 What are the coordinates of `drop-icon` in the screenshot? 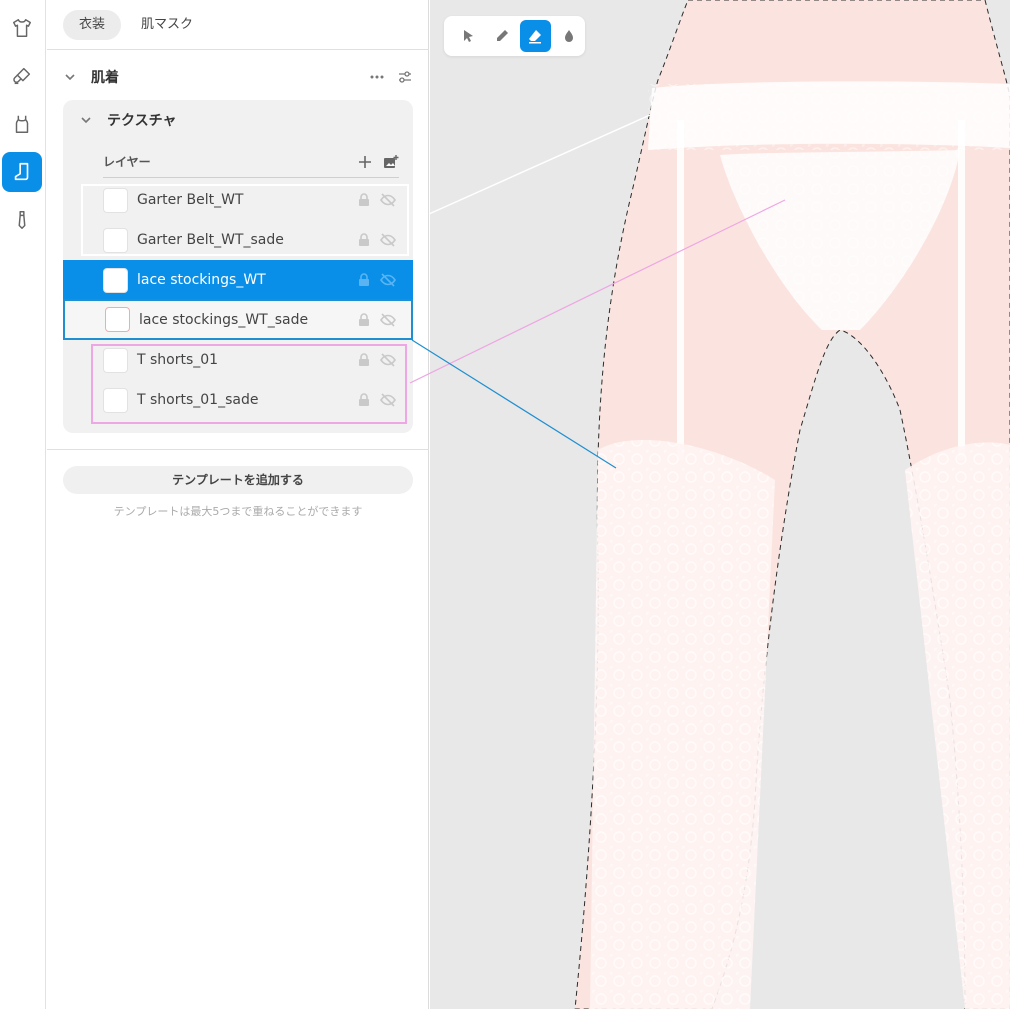 It's located at (569, 36).